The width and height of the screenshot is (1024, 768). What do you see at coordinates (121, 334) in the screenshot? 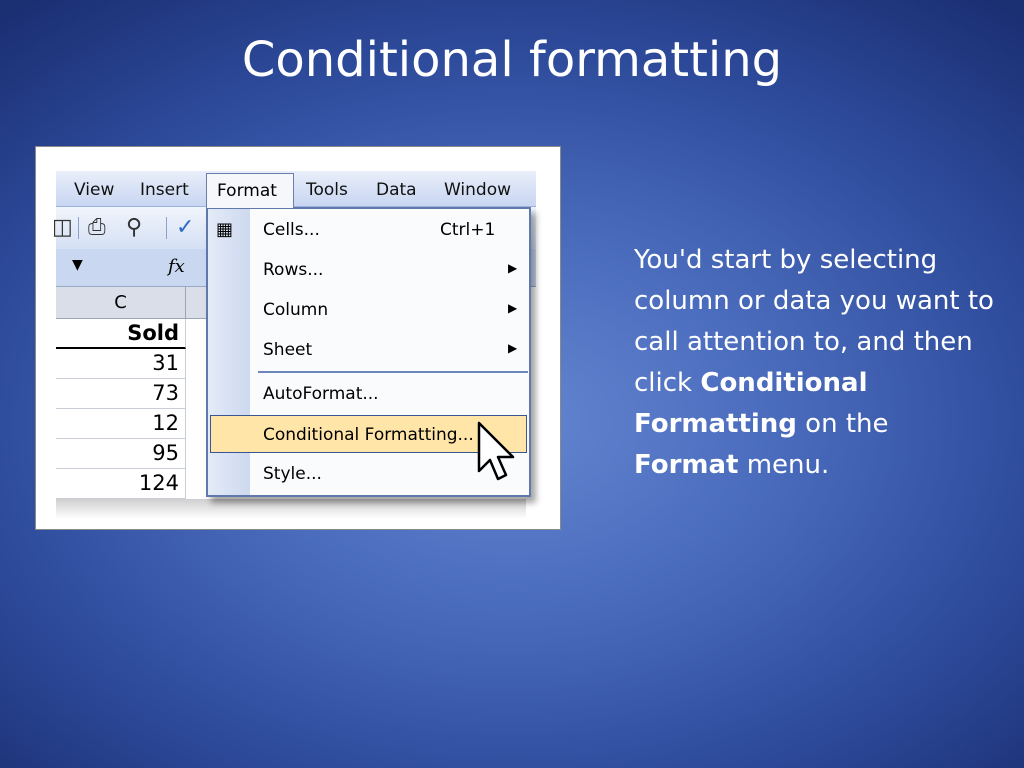
I see `table-header-cell: Sold` at bounding box center [121, 334].